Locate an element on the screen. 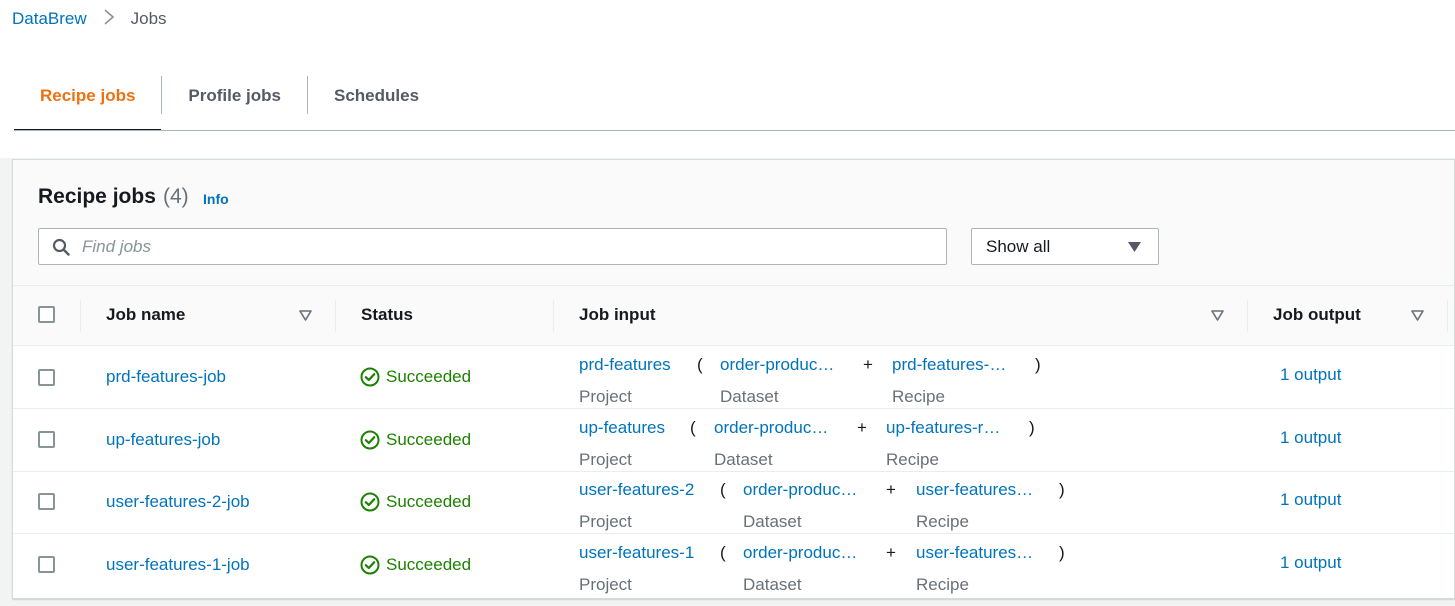 Image resolution: width=1455 pixels, height=606 pixels. status-filter-value: Show all is located at coordinates (1018, 246).